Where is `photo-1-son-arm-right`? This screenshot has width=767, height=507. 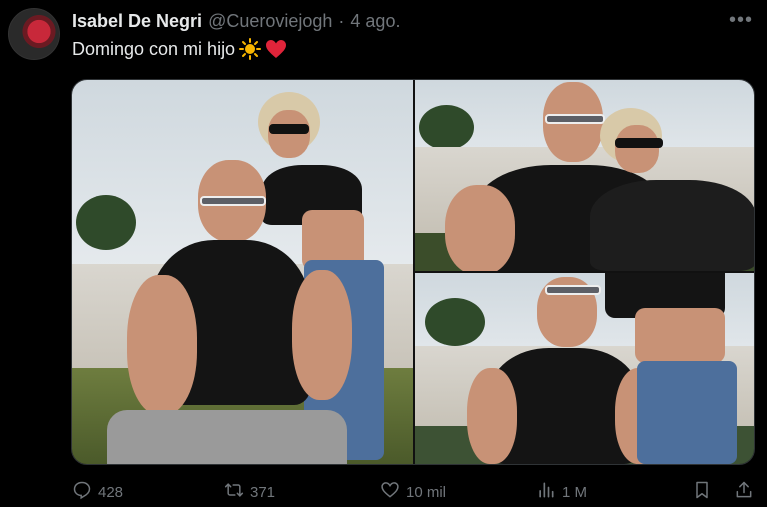
photo-1-son-arm-right is located at coordinates (322, 335).